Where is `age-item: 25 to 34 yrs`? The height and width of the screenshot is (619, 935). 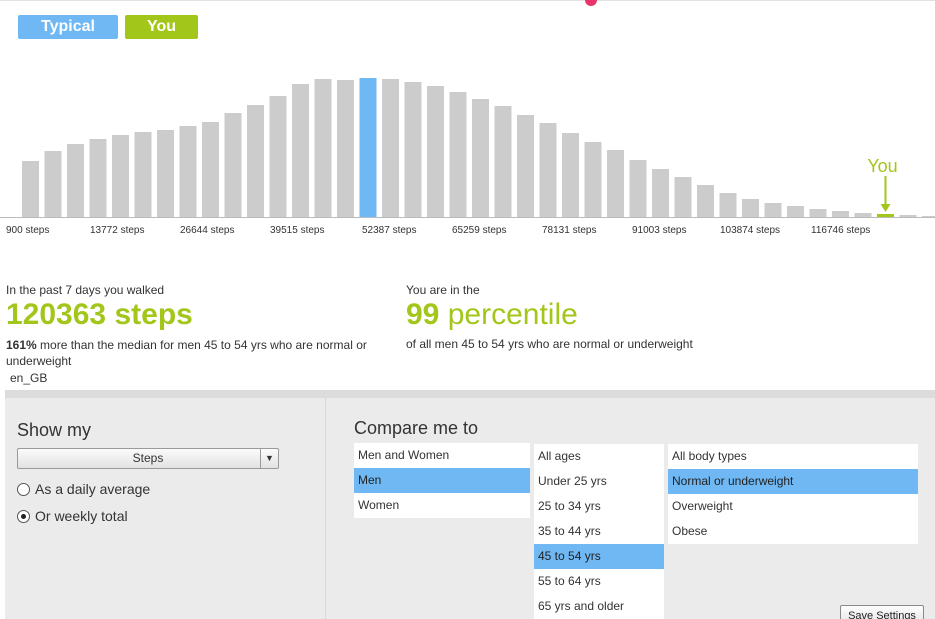 age-item: 25 to 34 yrs is located at coordinates (599, 506).